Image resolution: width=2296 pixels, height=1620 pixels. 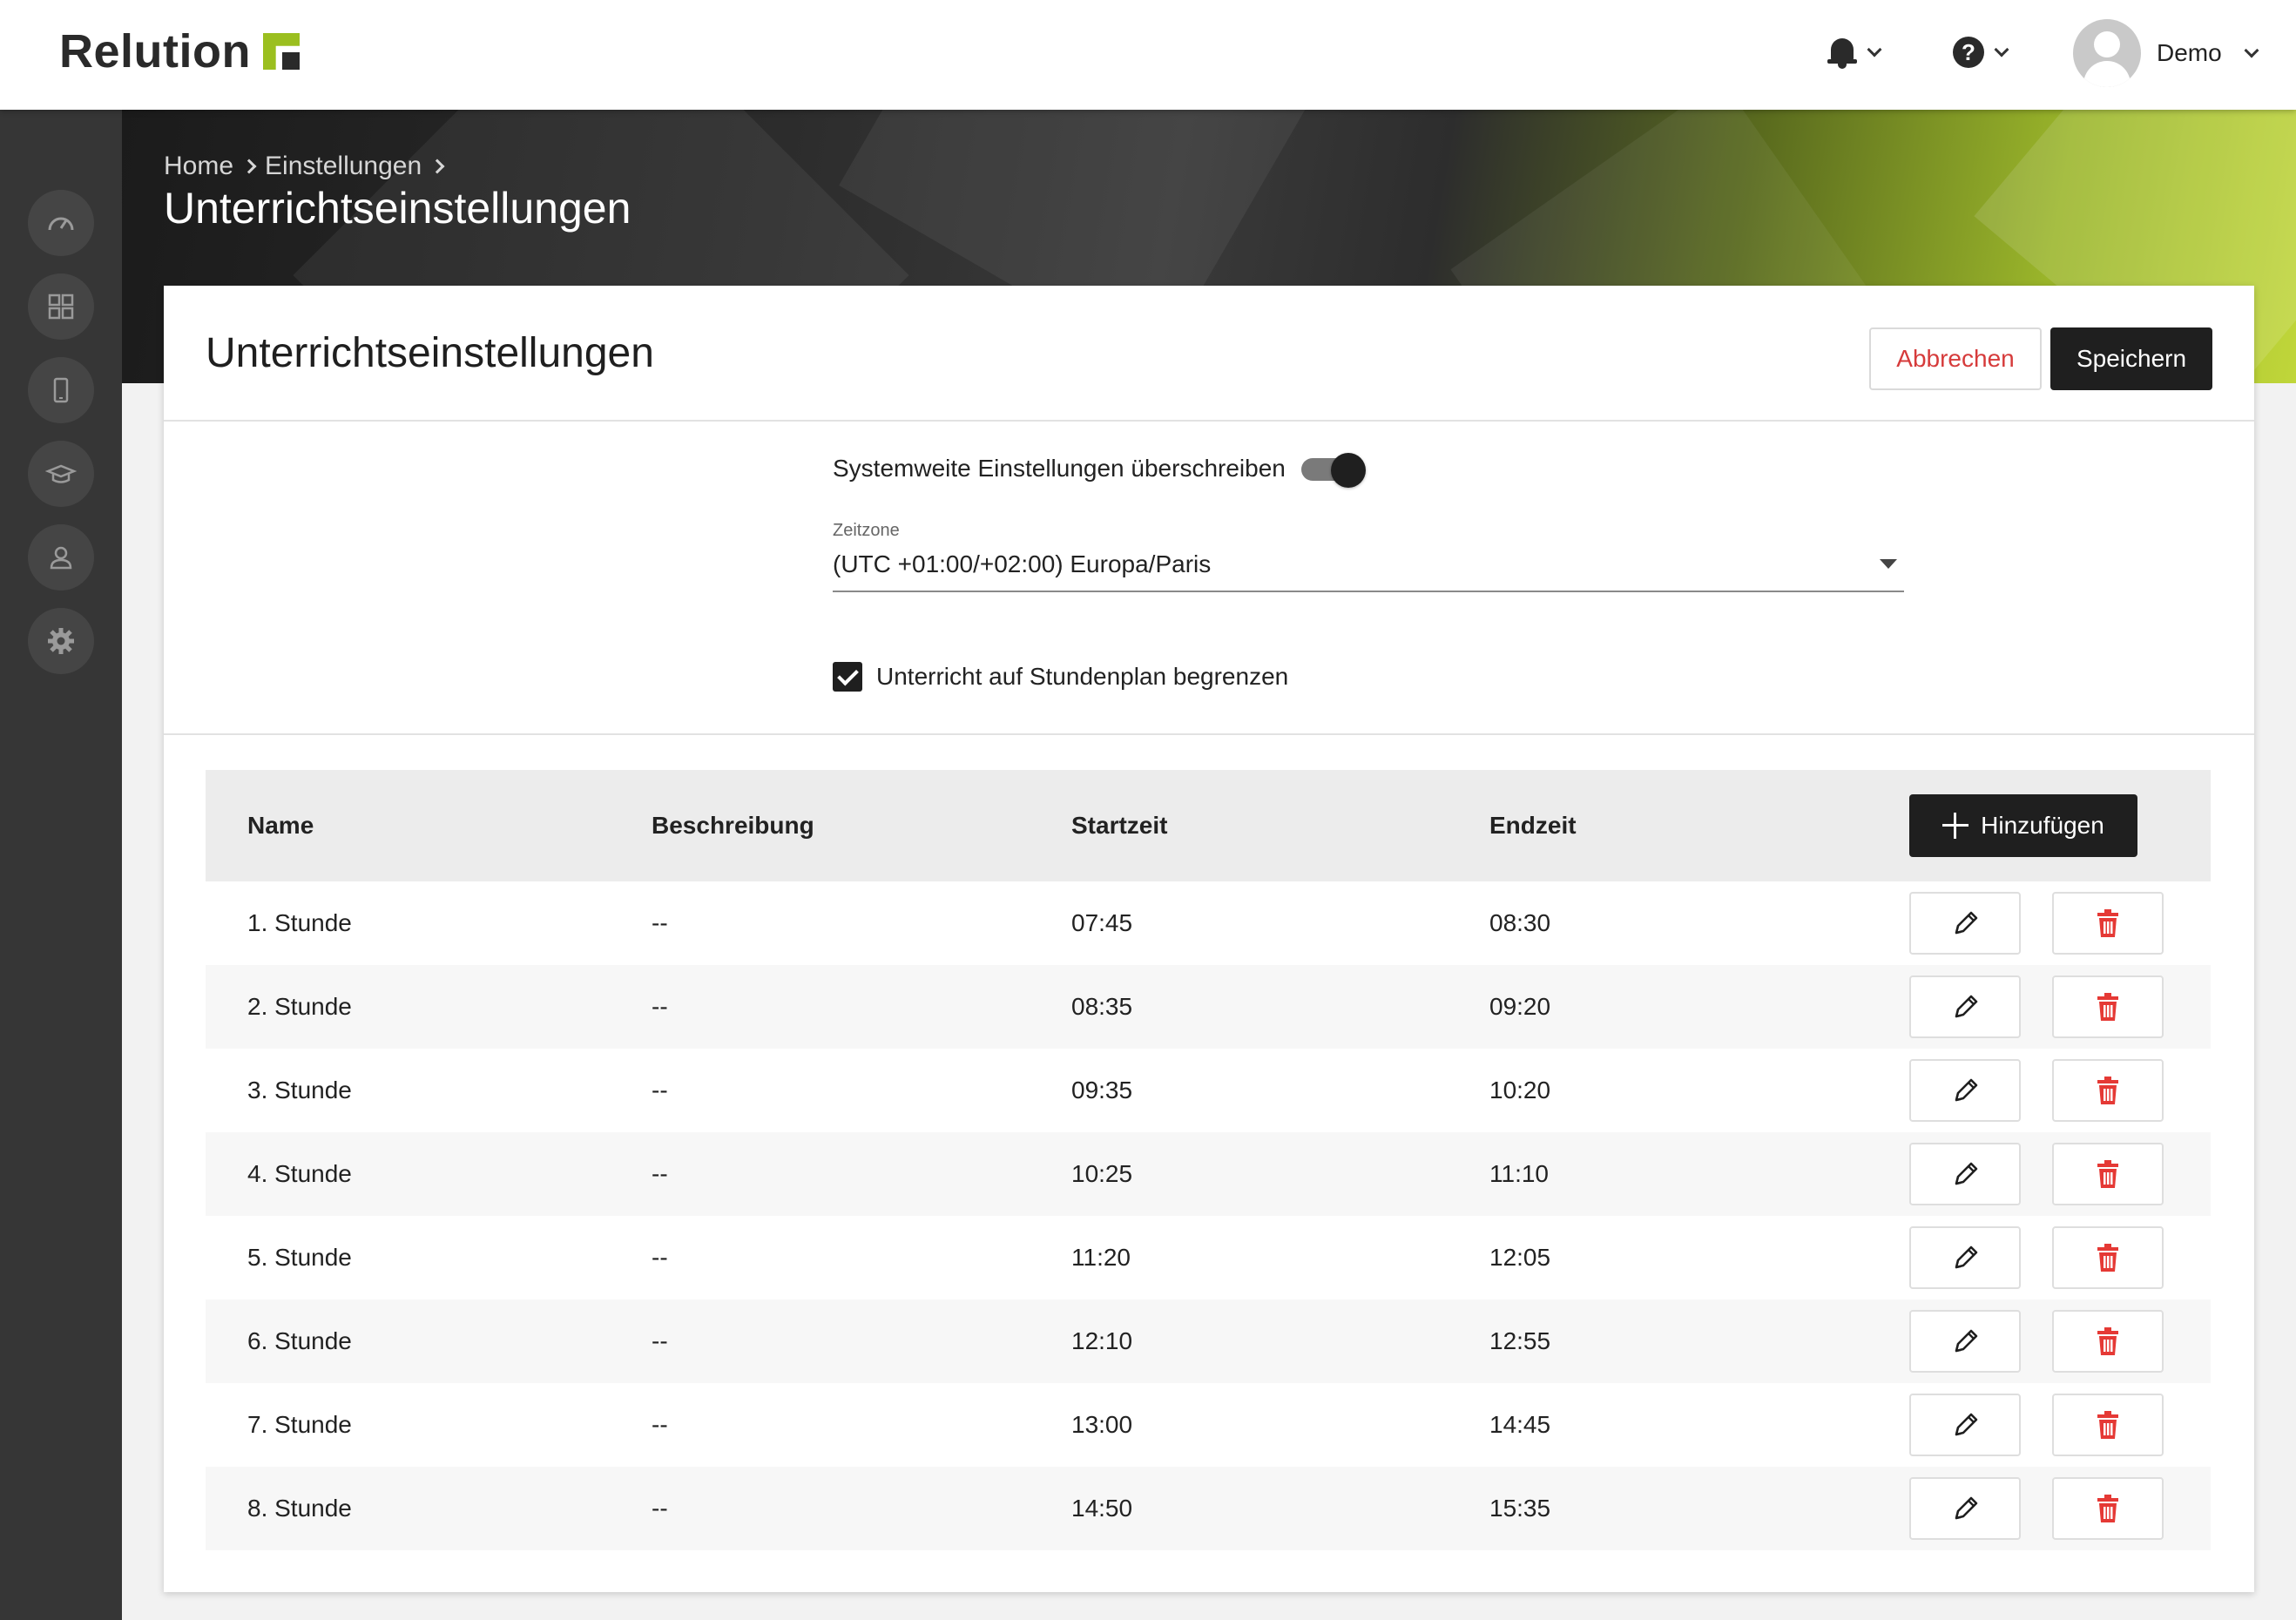 What do you see at coordinates (1520, 1340) in the screenshot?
I see `cell-end: 12:55` at bounding box center [1520, 1340].